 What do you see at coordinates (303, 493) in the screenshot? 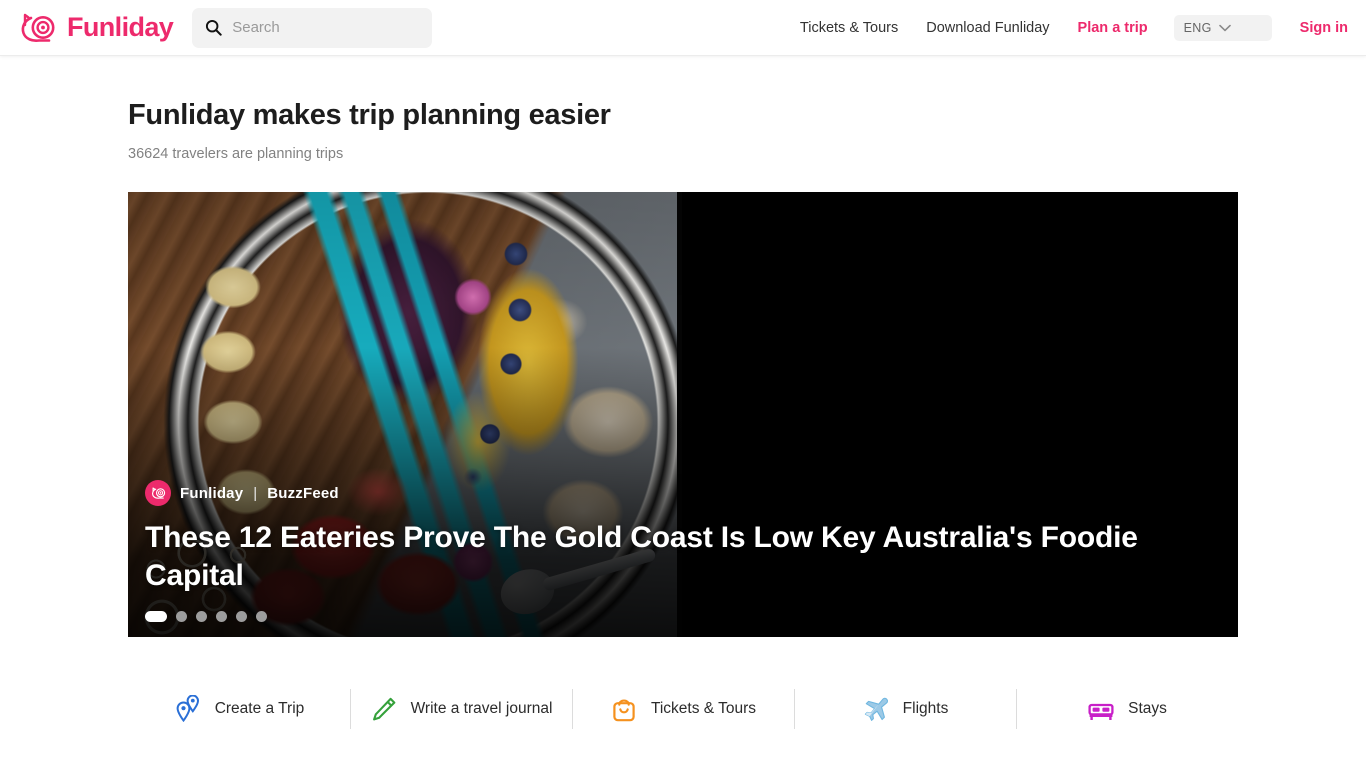
I see `carousel-publisher: BuzzFeed` at bounding box center [303, 493].